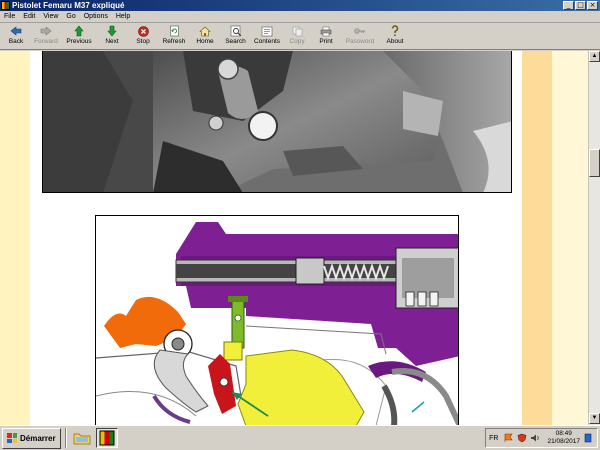  I want to click on search-button: Search, so click(235, 36).